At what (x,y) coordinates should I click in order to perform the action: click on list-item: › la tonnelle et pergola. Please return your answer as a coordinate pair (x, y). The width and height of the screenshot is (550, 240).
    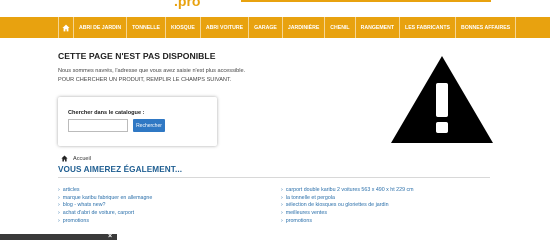
    Looking at the image, I should click on (347, 199).